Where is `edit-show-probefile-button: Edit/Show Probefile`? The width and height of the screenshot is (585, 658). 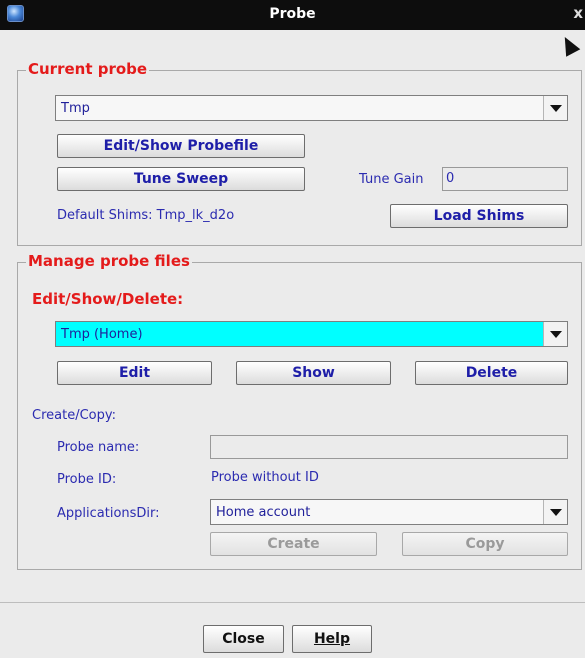
edit-show-probefile-button: Edit/Show Probefile is located at coordinates (181, 146).